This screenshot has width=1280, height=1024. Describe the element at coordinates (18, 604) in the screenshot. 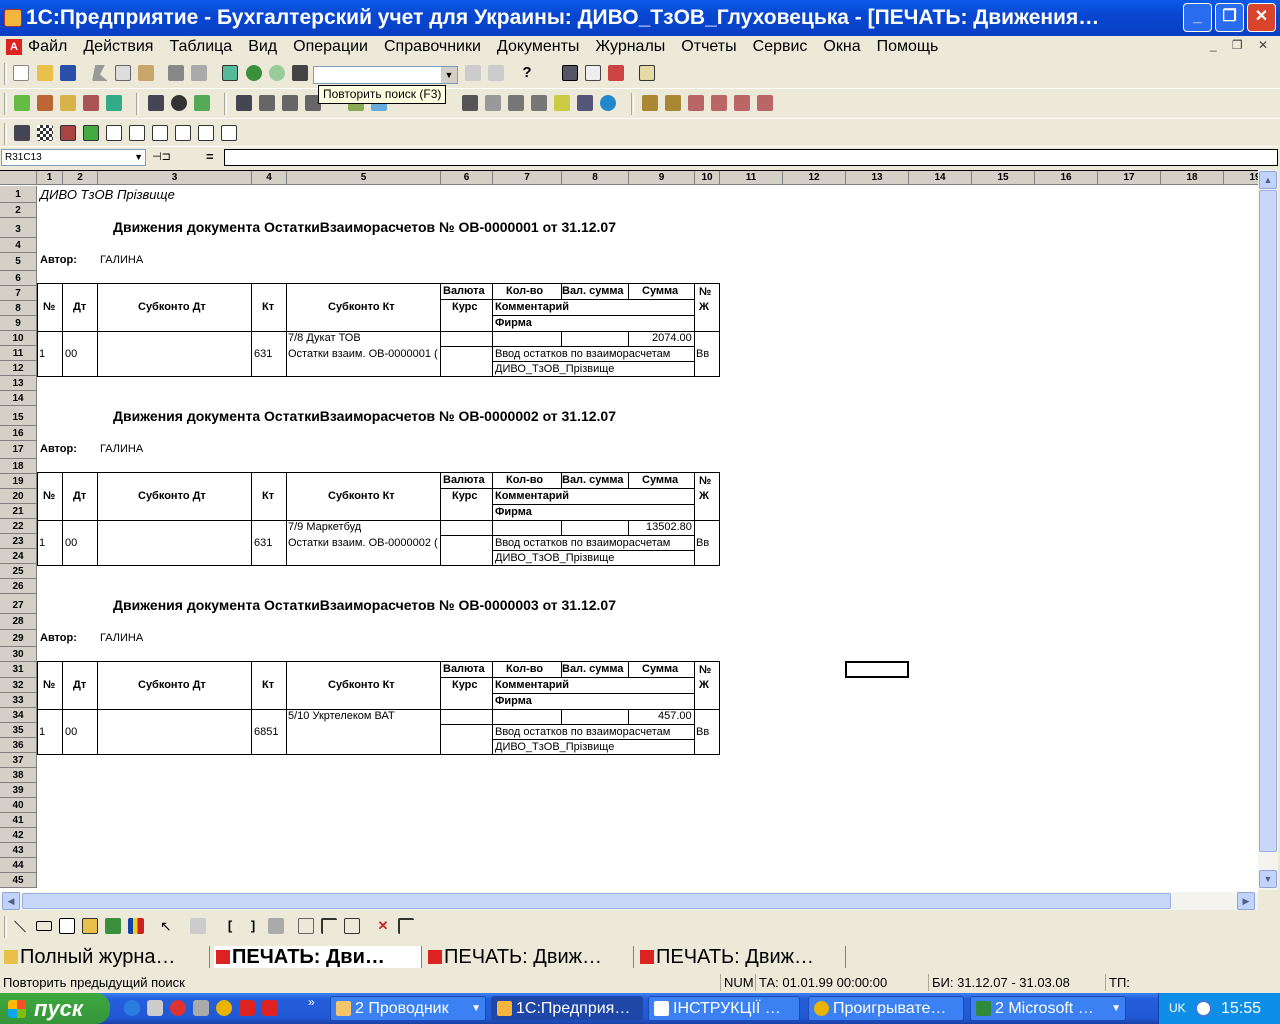

I see `row-header: 27` at that location.